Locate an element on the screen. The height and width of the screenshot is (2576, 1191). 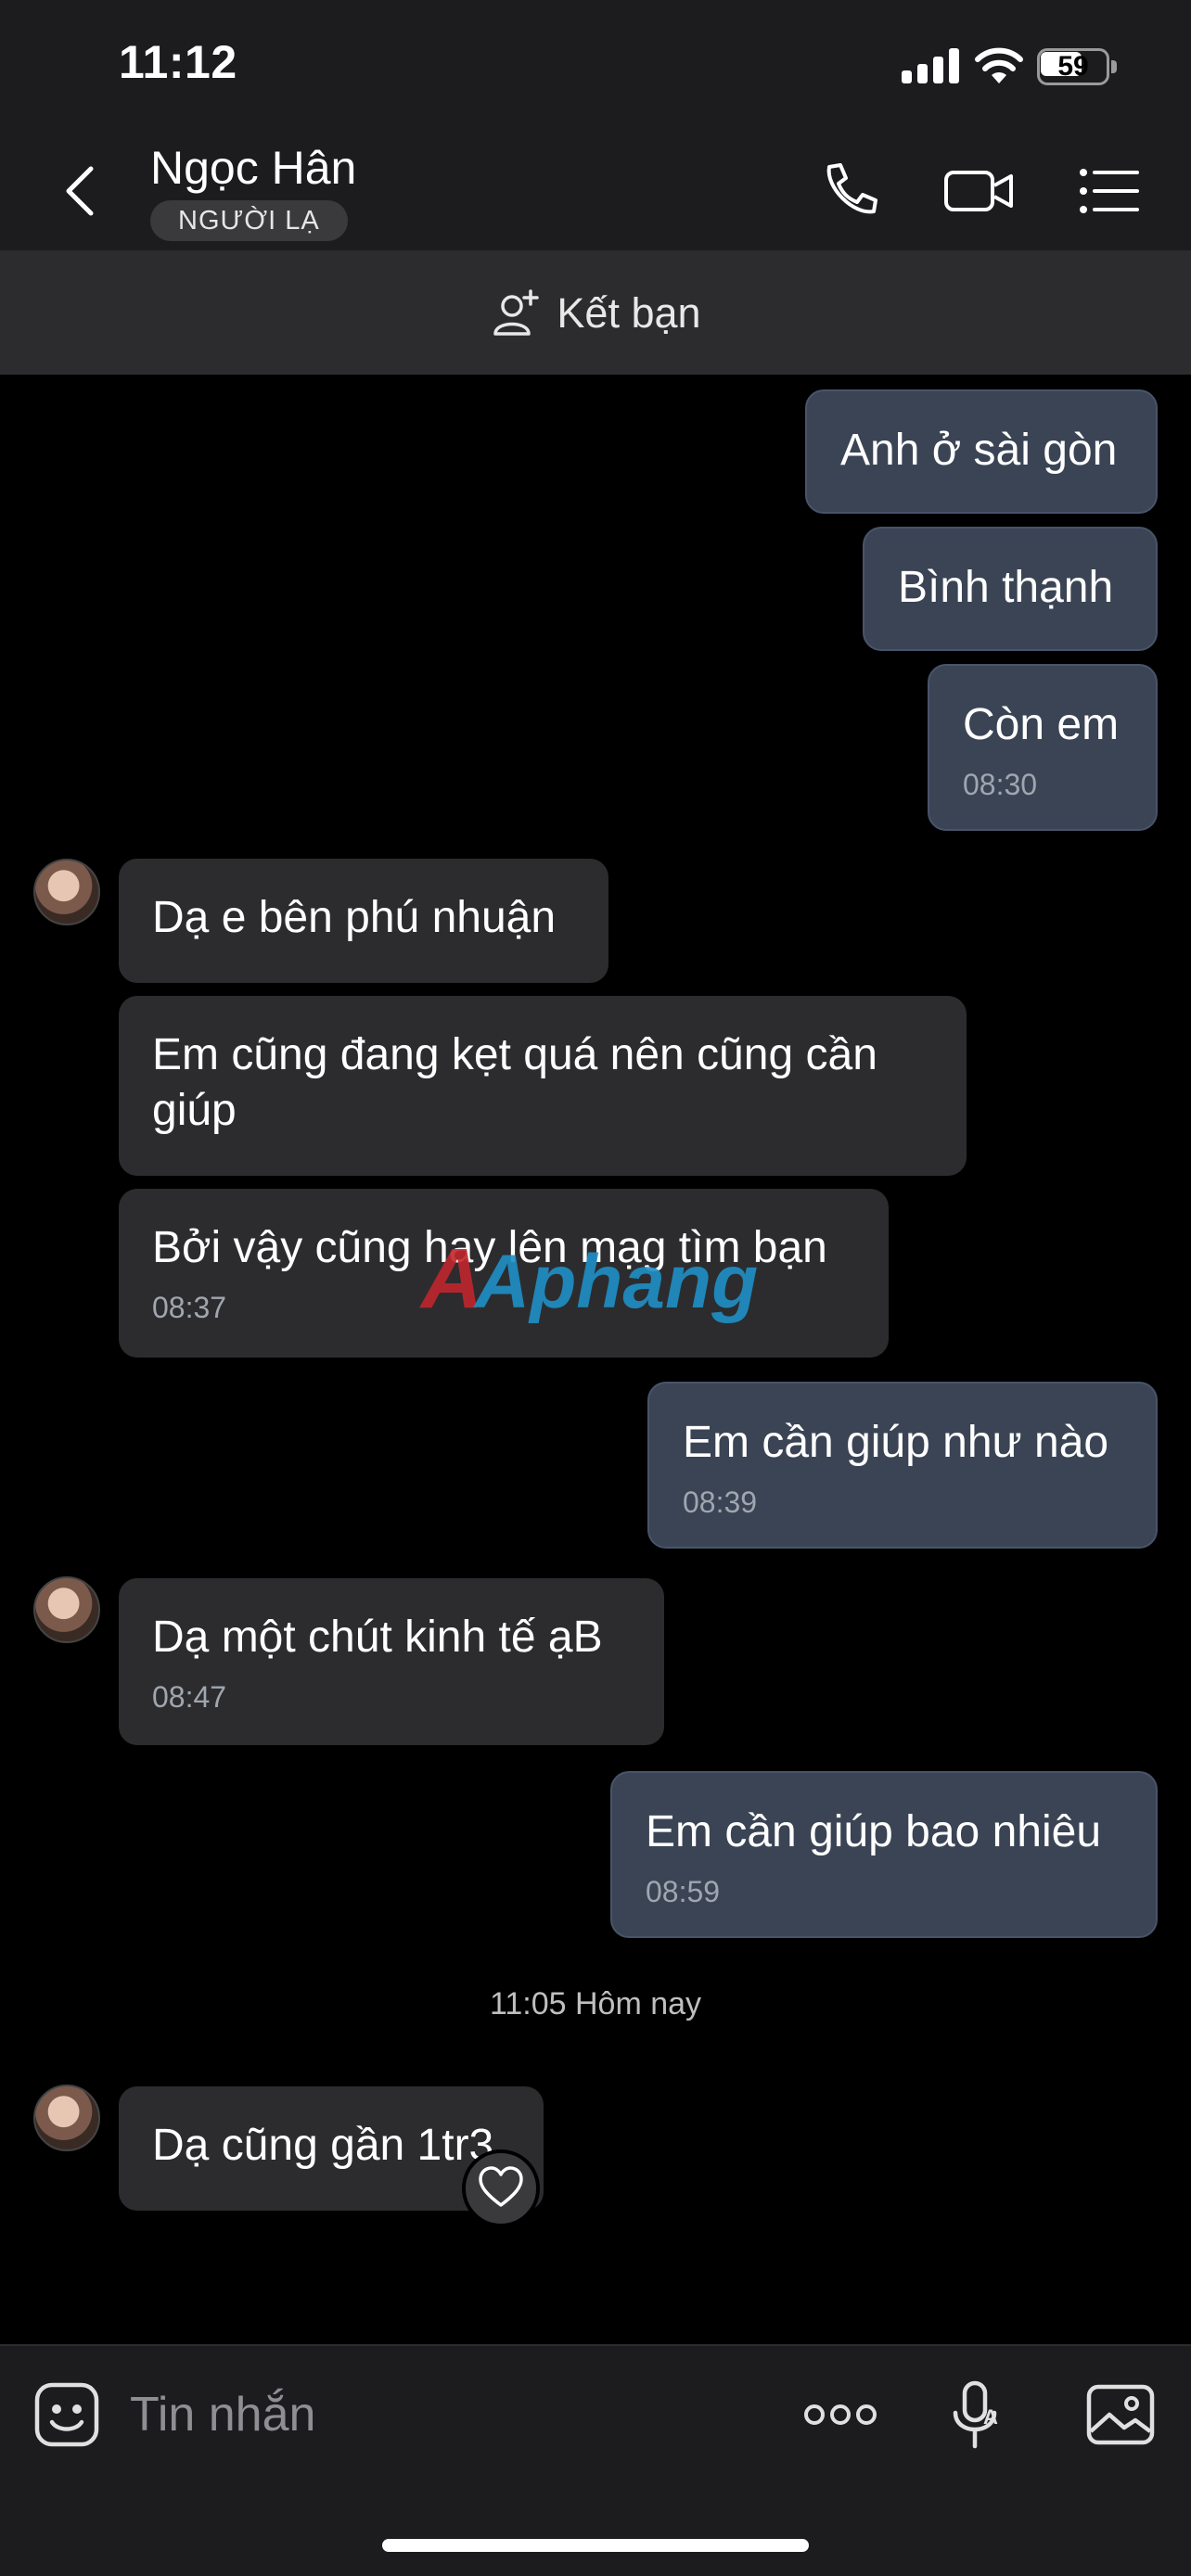
outgoing-message: Còn em 08:30 is located at coordinates (1043, 747).